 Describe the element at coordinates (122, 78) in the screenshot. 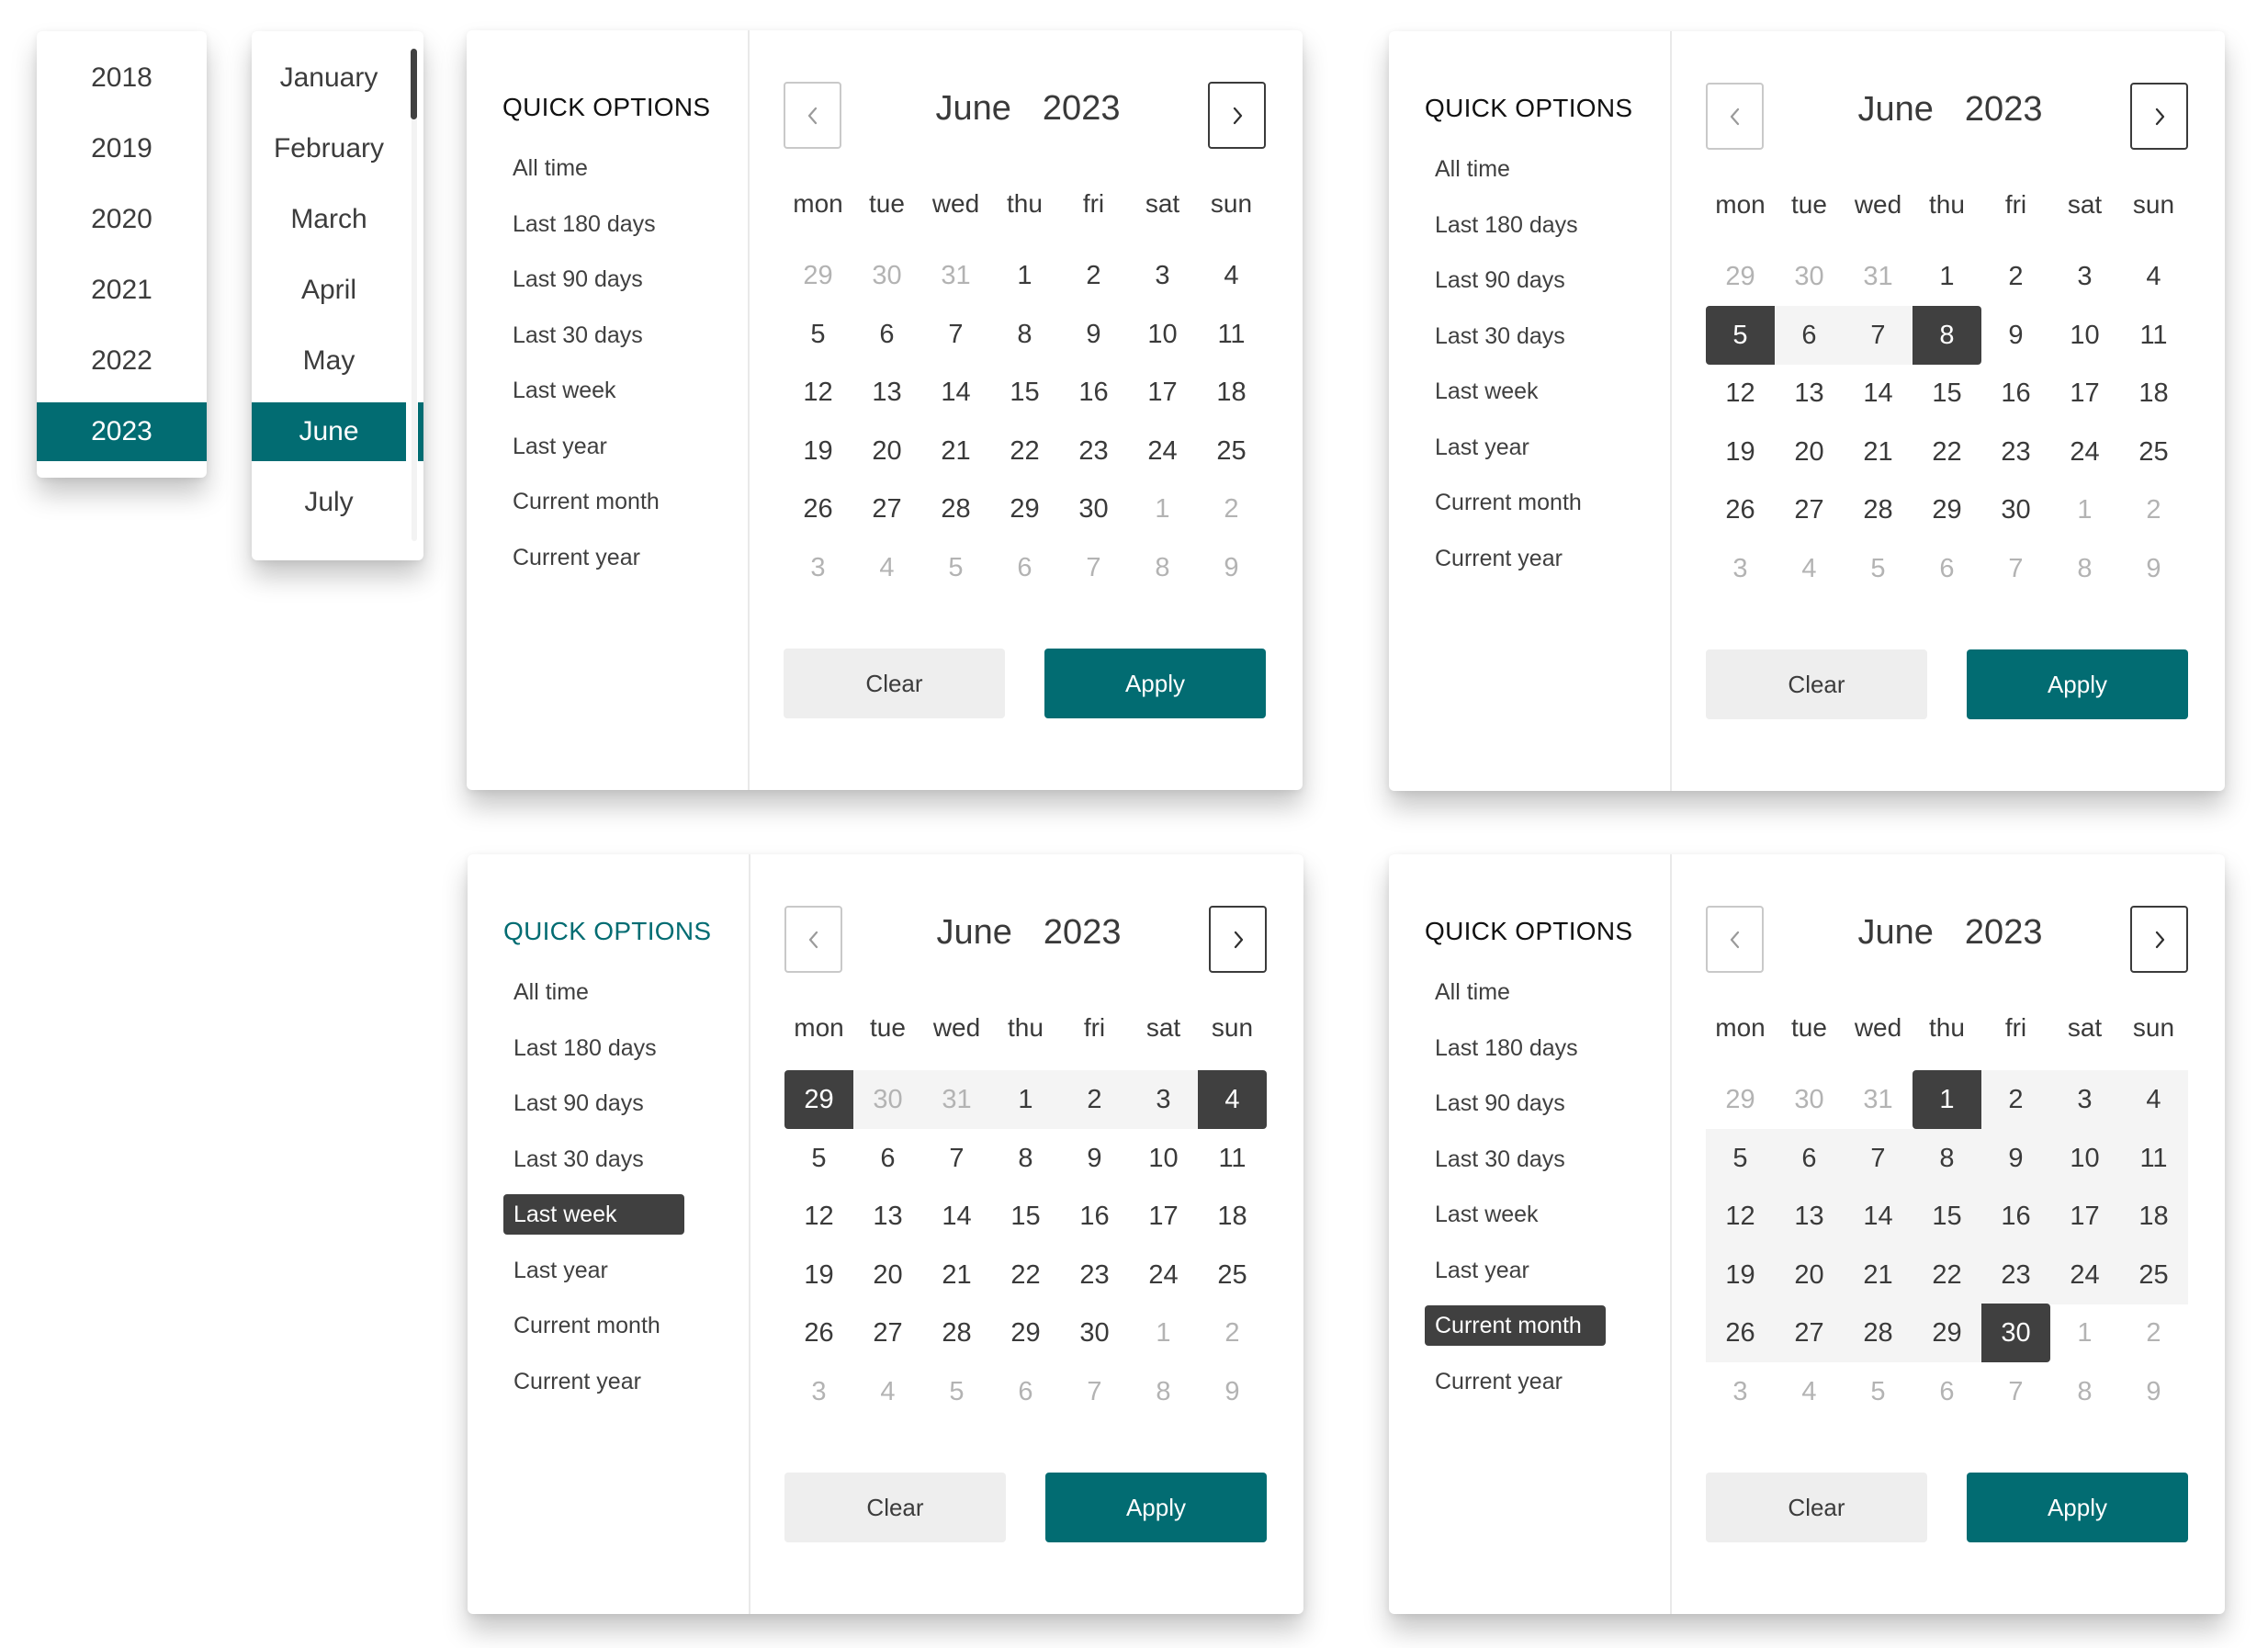

I see `year-option: 2018` at that location.